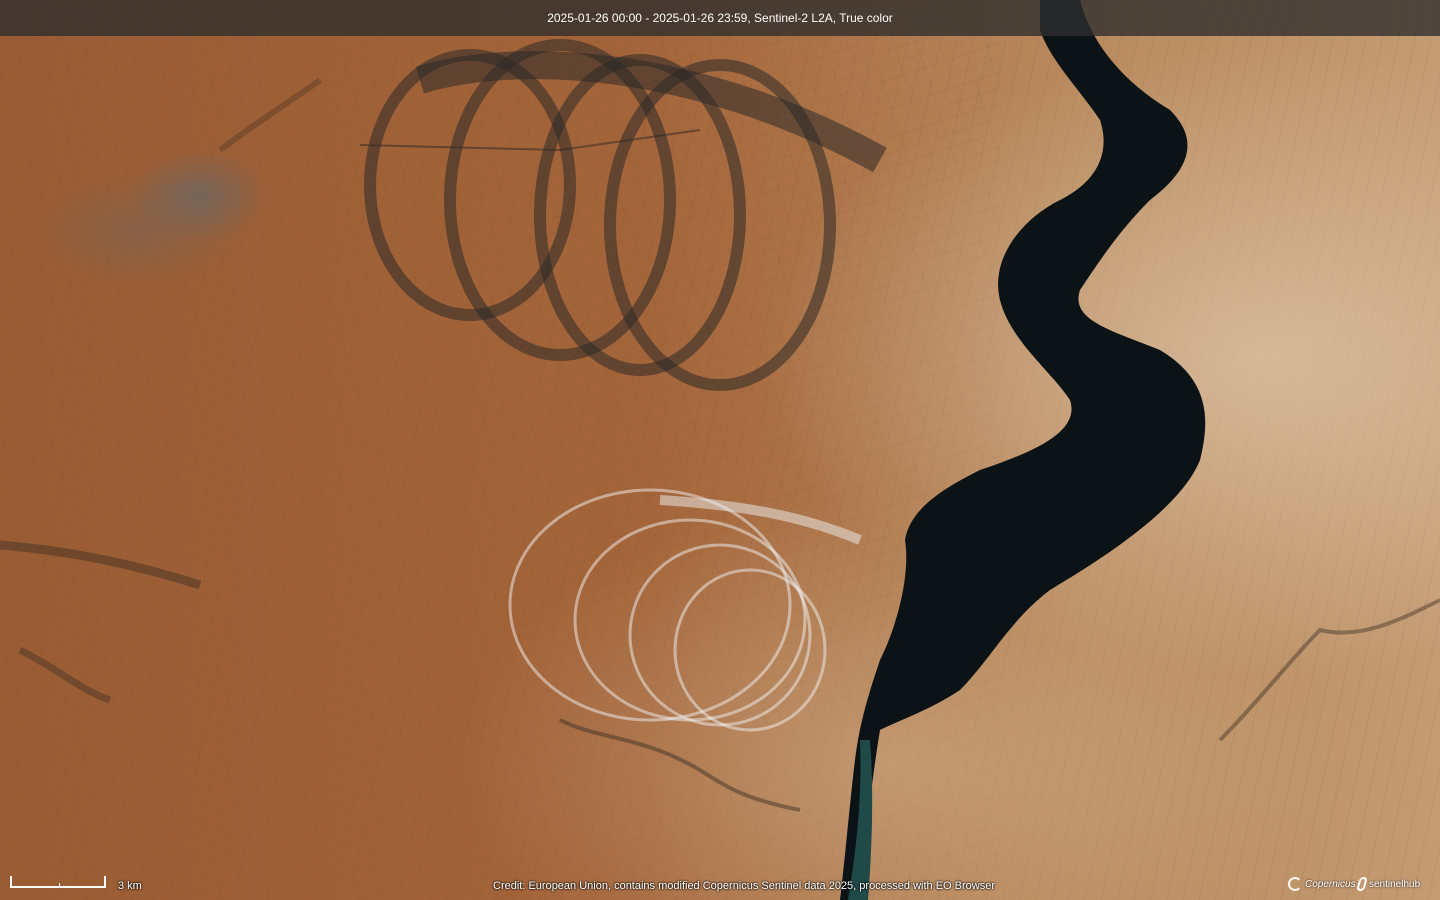 The height and width of the screenshot is (900, 1440). I want to click on scale-bar, so click(60, 884).